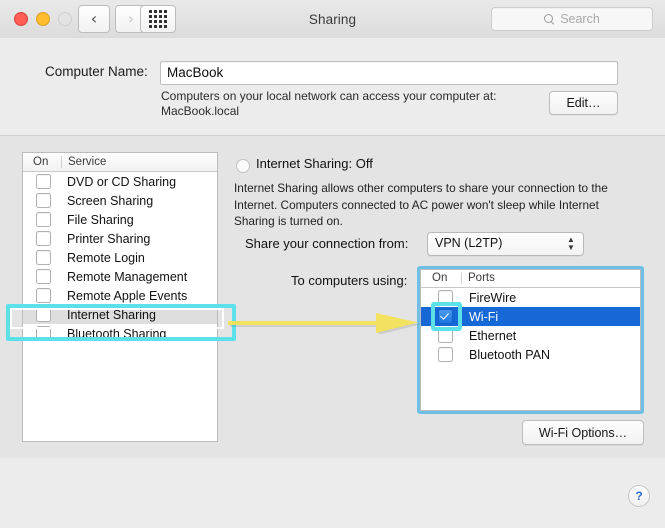 Image resolution: width=665 pixels, height=528 pixels. What do you see at coordinates (200, 111) in the screenshot?
I see `note-line-2: MacBook.local` at bounding box center [200, 111].